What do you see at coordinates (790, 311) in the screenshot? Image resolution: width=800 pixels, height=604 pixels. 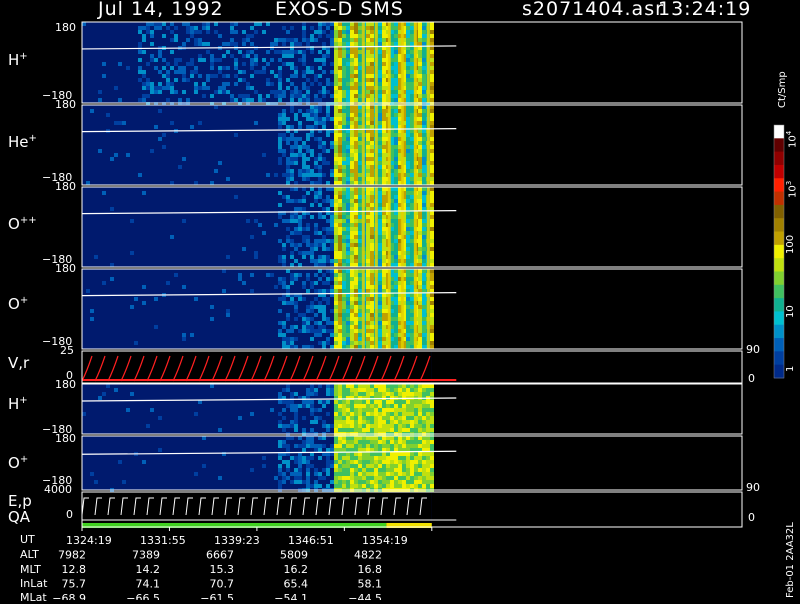 I see `colorbar-tick-10: 10` at bounding box center [790, 311].